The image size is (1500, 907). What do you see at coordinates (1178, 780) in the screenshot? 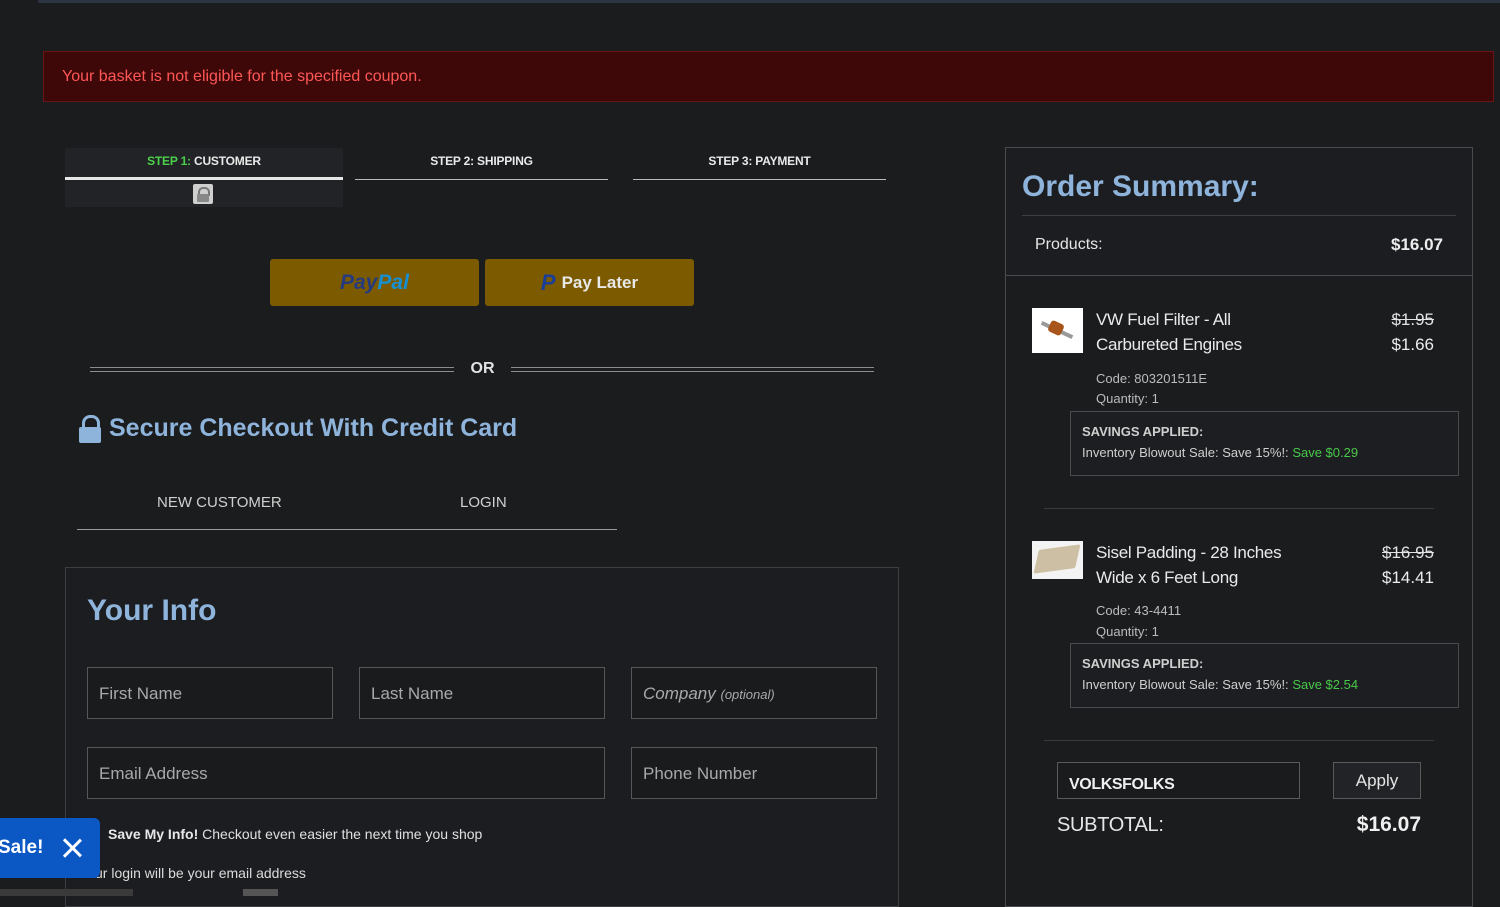
I see `coupon-input: VOLKSFOLKS` at bounding box center [1178, 780].